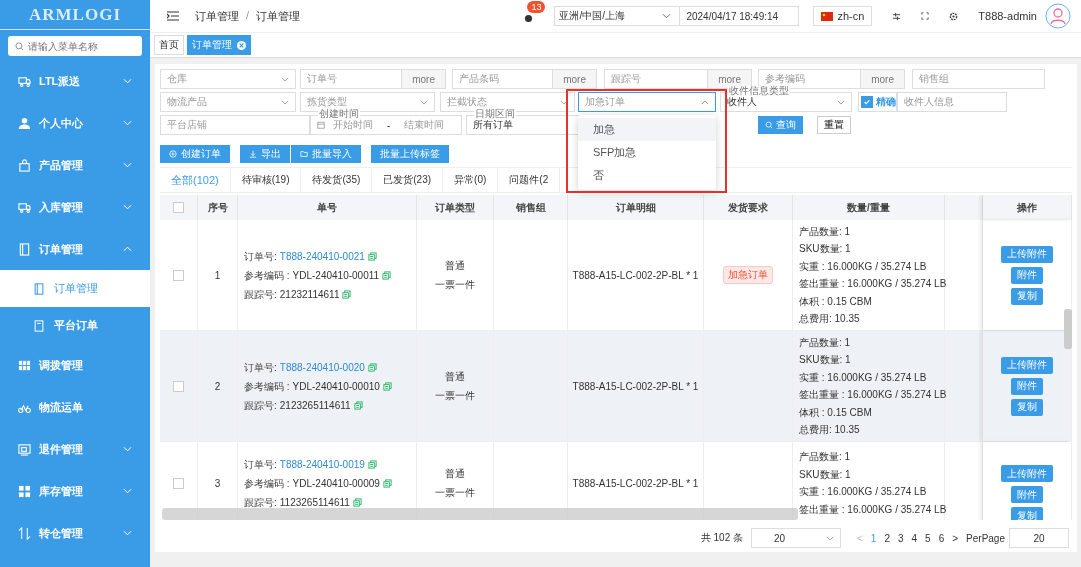 The width and height of the screenshot is (1081, 567). Describe the element at coordinates (780, 125) in the screenshot. I see `filter-button: 查询` at that location.